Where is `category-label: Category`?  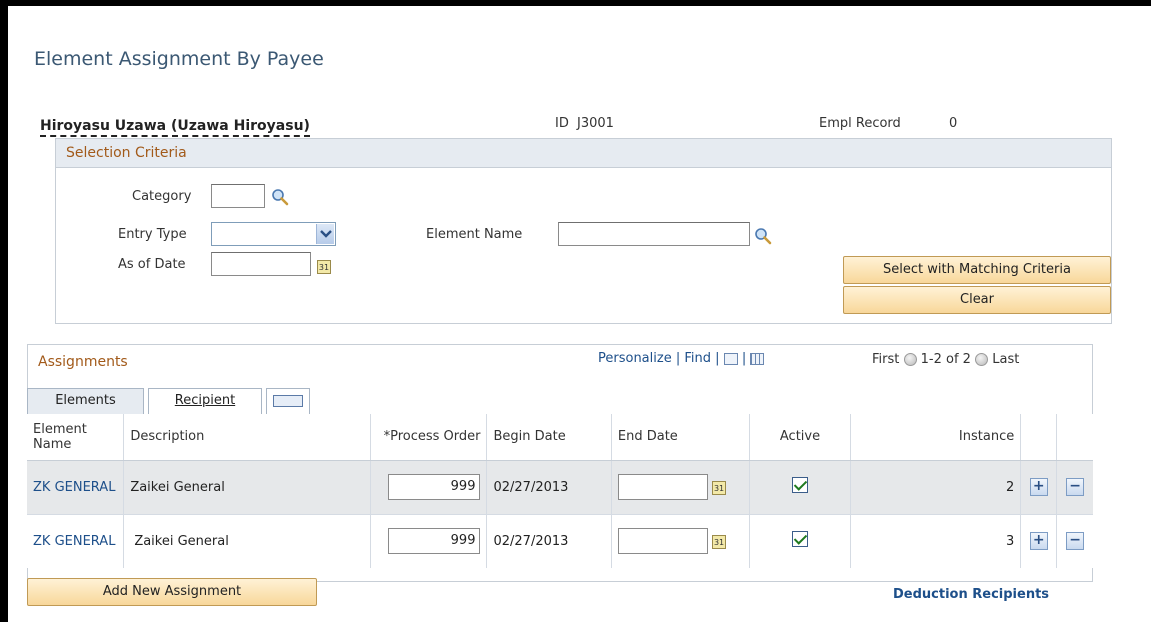 category-label: Category is located at coordinates (162, 196).